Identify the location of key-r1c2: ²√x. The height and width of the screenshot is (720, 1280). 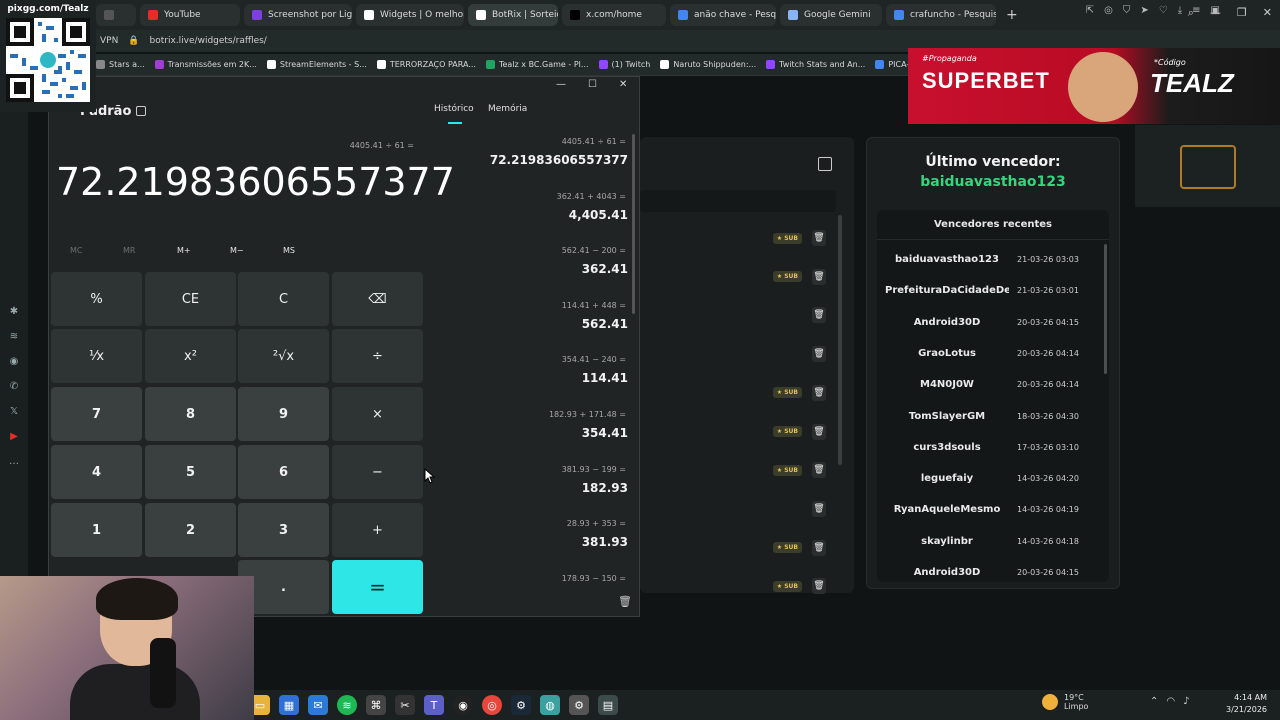
(283, 356).